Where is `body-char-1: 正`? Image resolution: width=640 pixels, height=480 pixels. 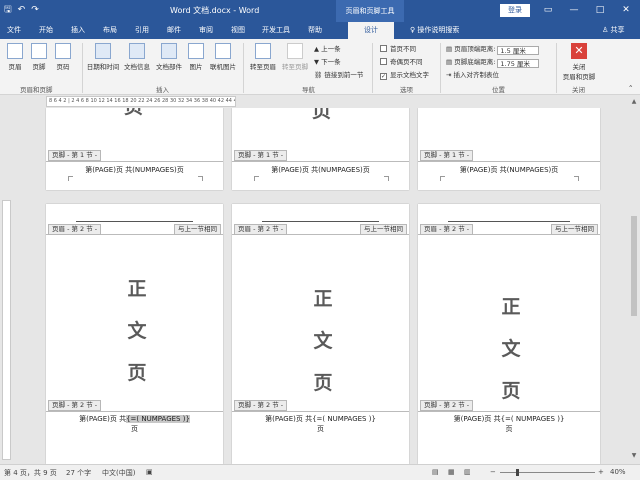 body-char-1: 正 is located at coordinates (511, 307).